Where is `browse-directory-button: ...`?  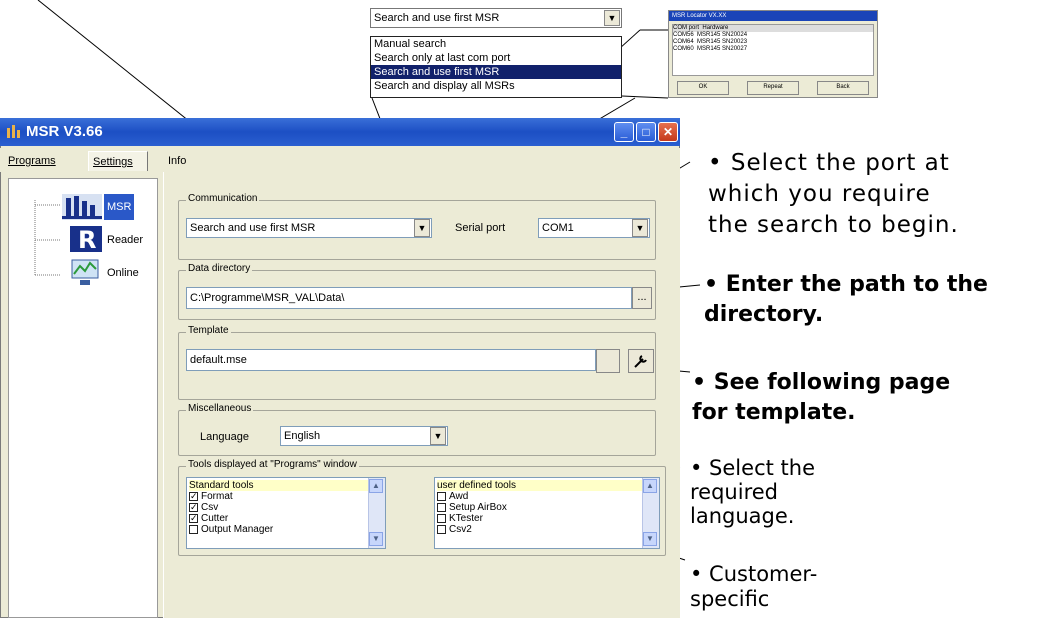
browse-directory-button: ... is located at coordinates (642, 298).